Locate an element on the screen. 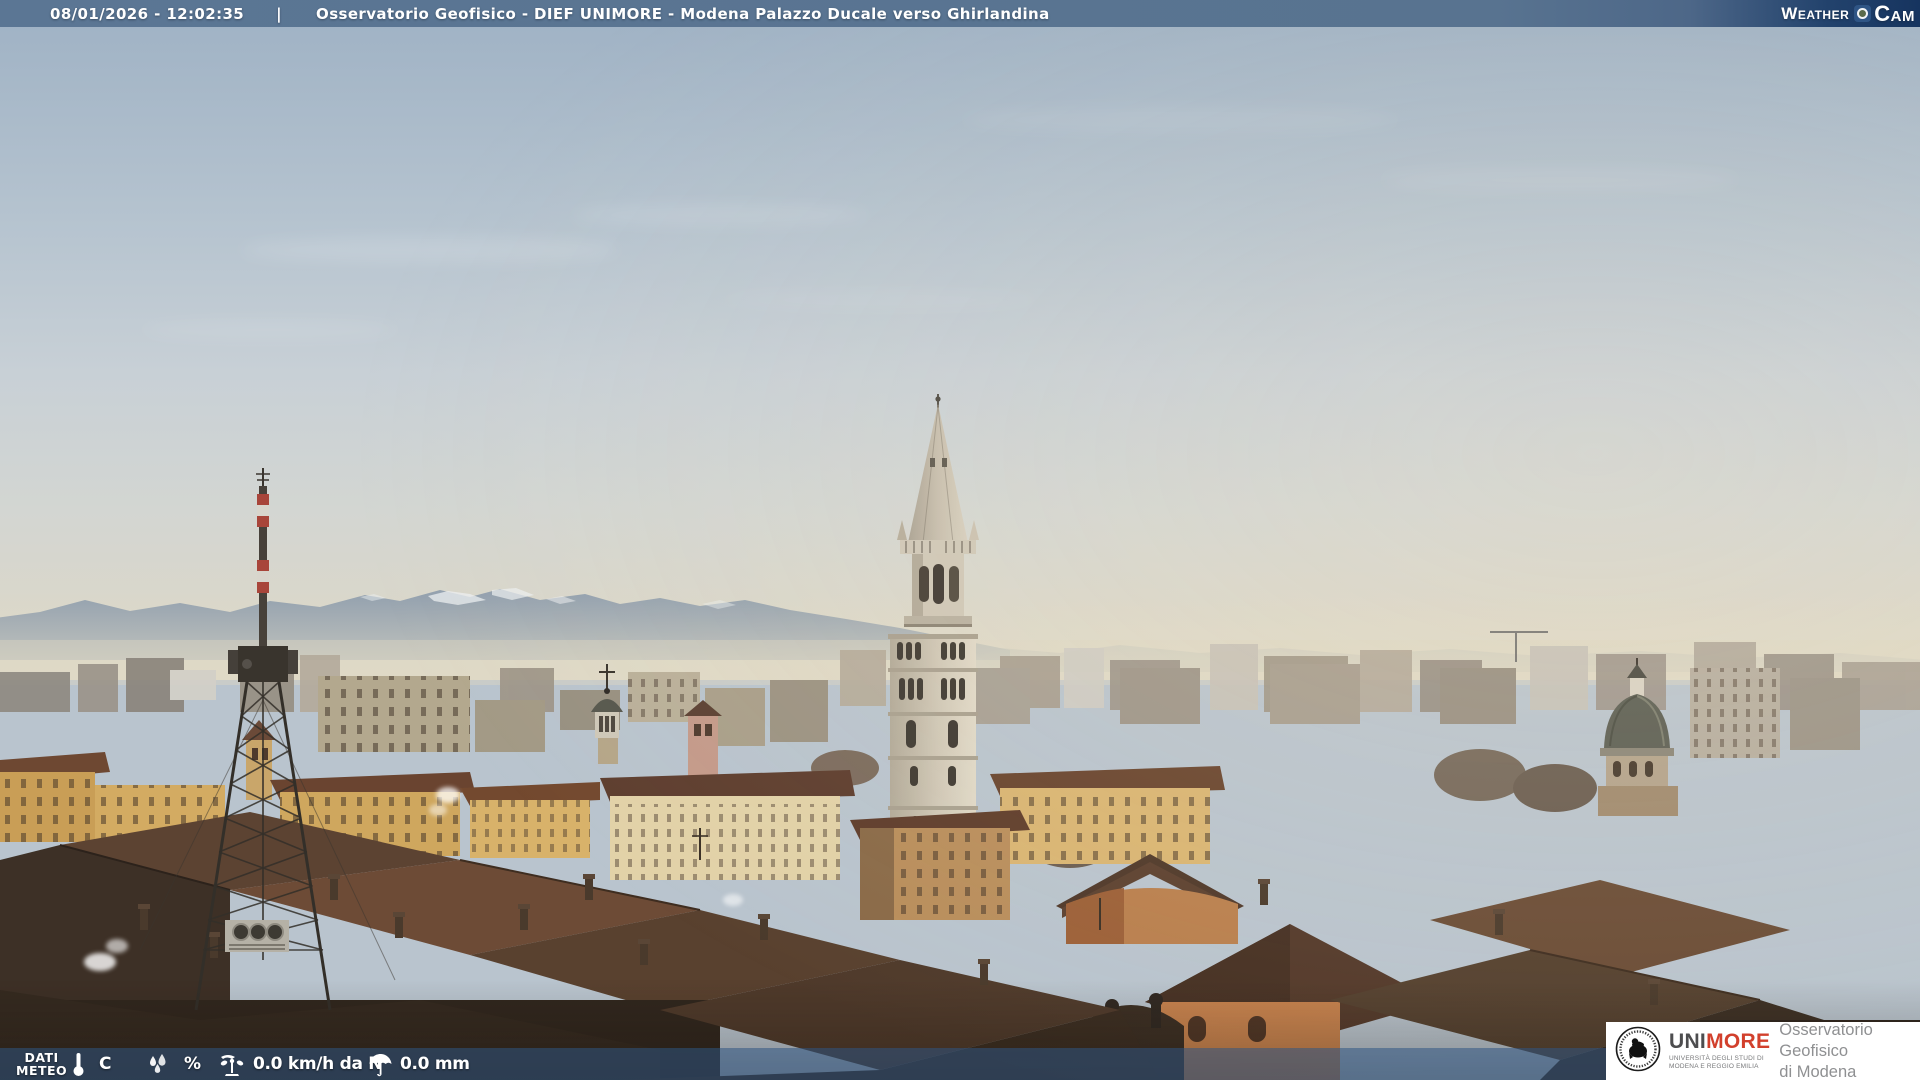 The width and height of the screenshot is (1920, 1080). timestamp: 08/01/2026 - 12:02:35 is located at coordinates (147, 13).